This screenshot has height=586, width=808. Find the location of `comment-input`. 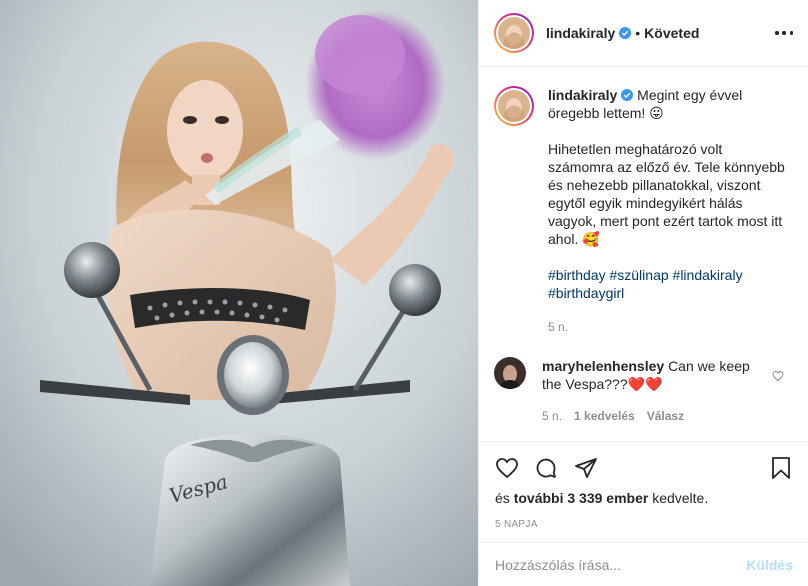

comment-input is located at coordinates (621, 564).